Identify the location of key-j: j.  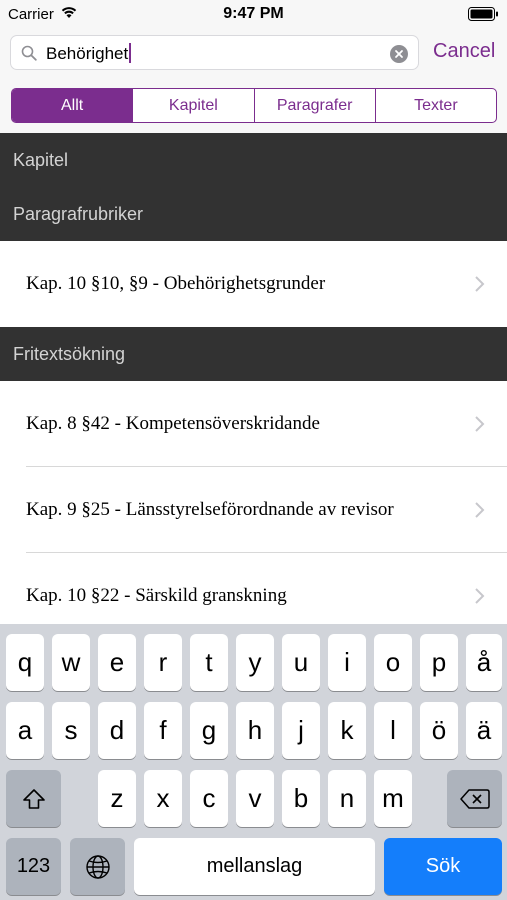
(301, 730).